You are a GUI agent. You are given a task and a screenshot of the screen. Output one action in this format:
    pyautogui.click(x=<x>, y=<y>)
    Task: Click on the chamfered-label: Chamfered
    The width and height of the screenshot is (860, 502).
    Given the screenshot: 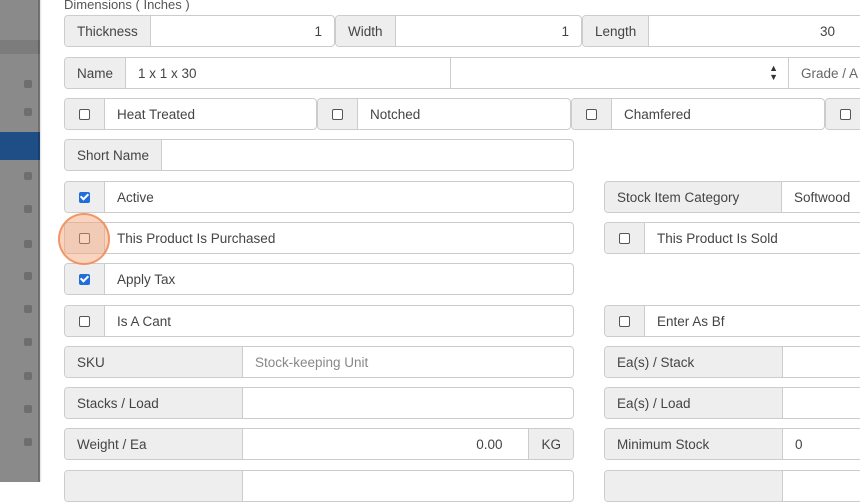 What is the action you would take?
    pyautogui.click(x=657, y=114)
    